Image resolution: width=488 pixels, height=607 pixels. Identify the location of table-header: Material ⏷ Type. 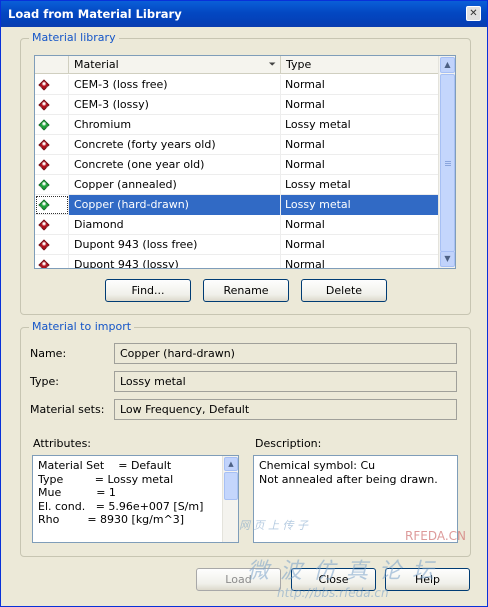
(237, 65).